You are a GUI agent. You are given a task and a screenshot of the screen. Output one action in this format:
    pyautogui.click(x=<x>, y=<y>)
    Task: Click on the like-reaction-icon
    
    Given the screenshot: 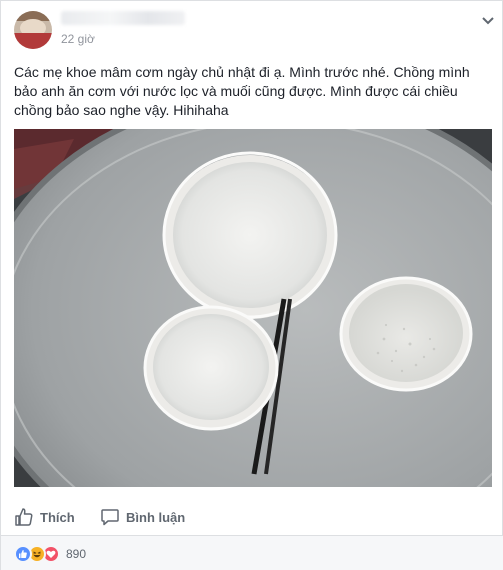 What is the action you would take?
    pyautogui.click(x=23, y=554)
    